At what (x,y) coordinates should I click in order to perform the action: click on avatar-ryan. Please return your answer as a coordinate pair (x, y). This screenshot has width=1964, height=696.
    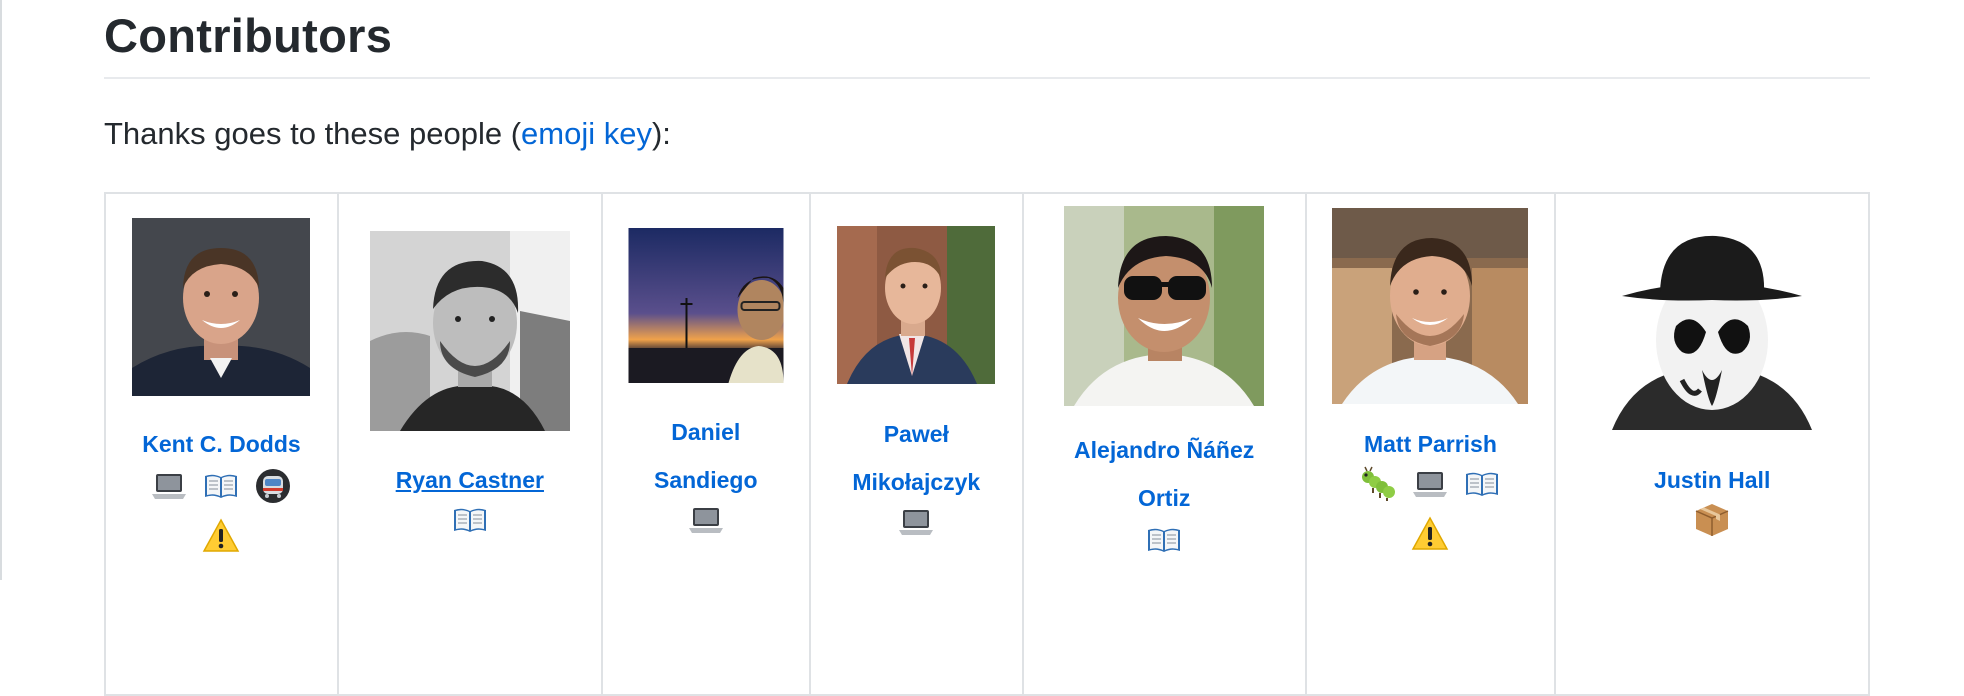
    Looking at the image, I should click on (469, 331).